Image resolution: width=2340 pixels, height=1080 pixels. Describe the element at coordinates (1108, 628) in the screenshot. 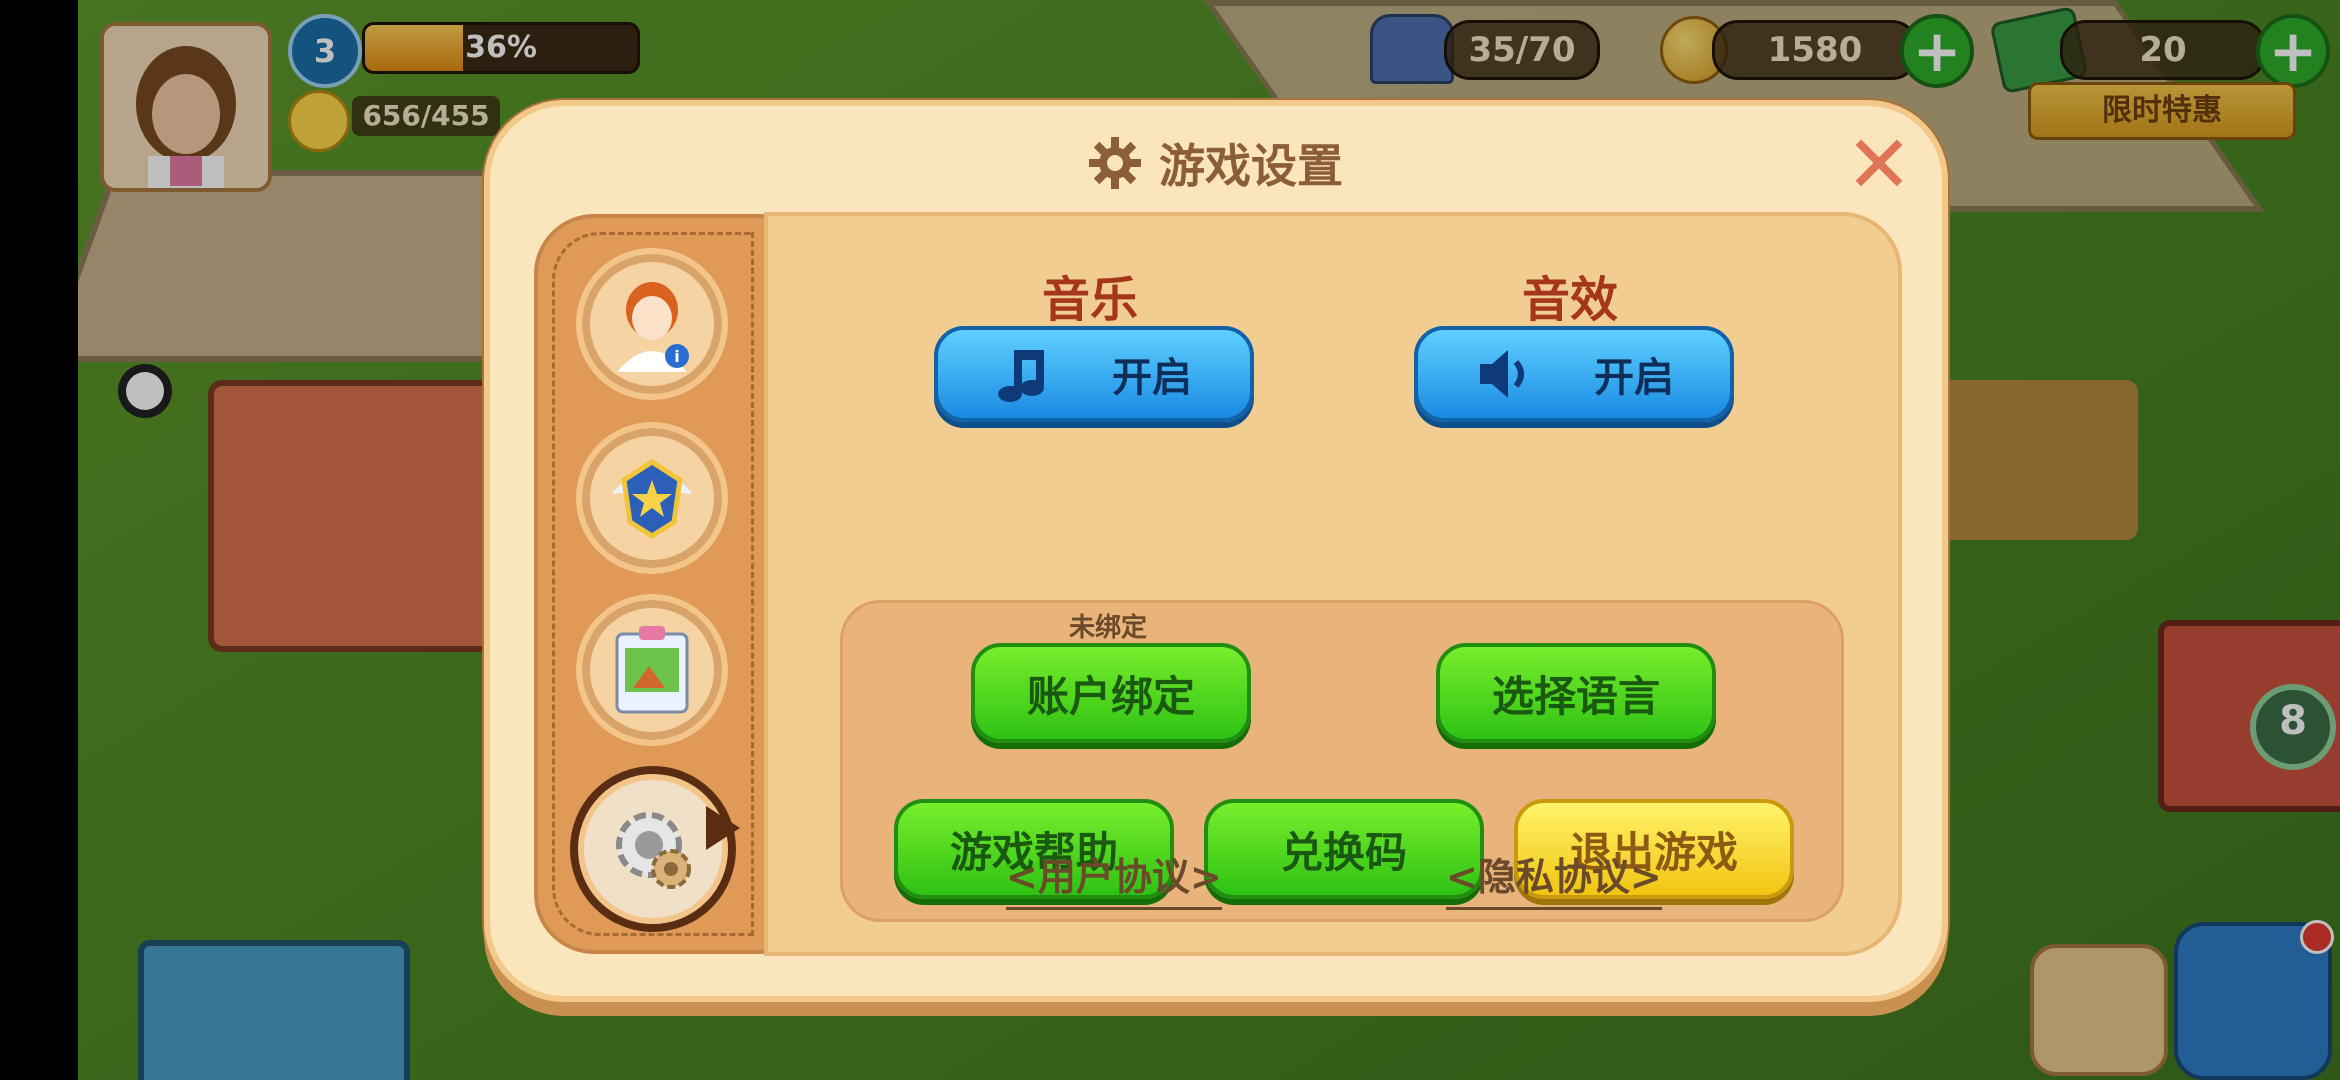

I see `unbound-note: 未绑定` at that location.